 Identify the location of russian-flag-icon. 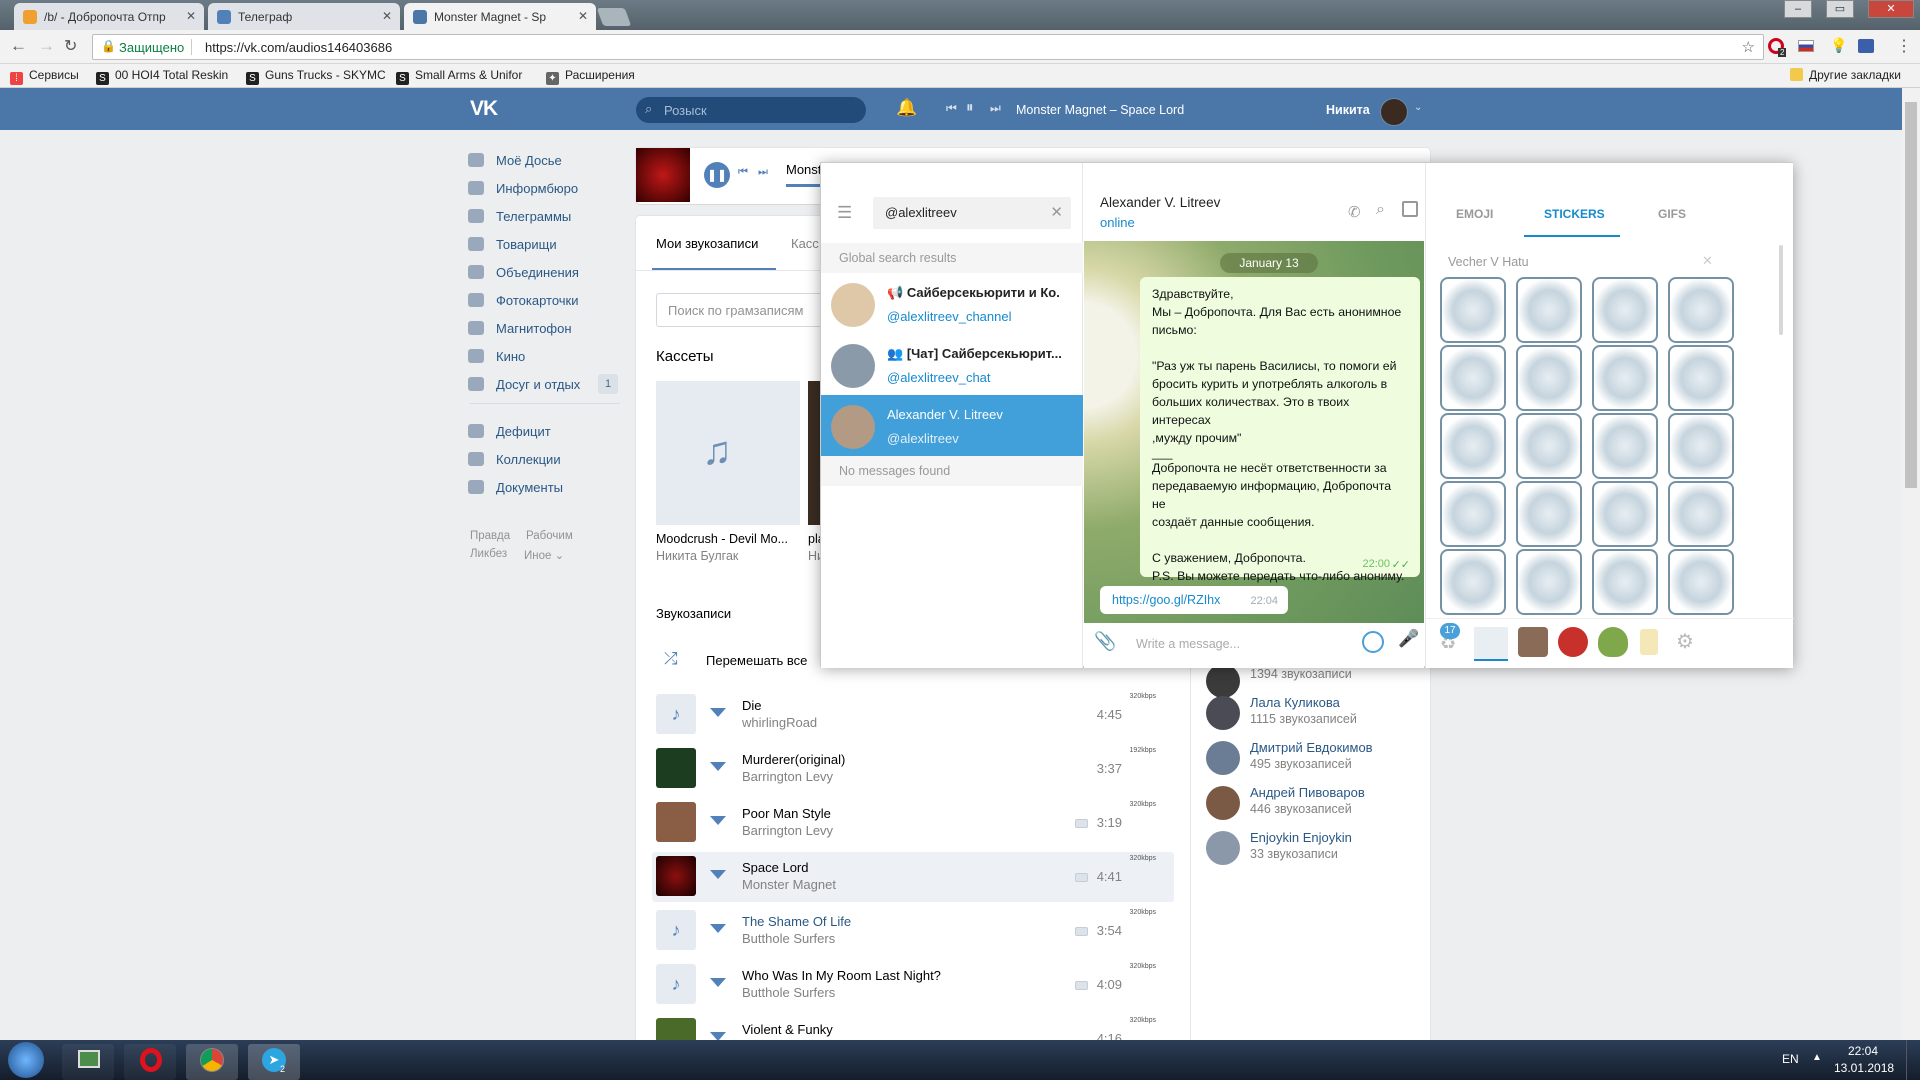
(1806, 46).